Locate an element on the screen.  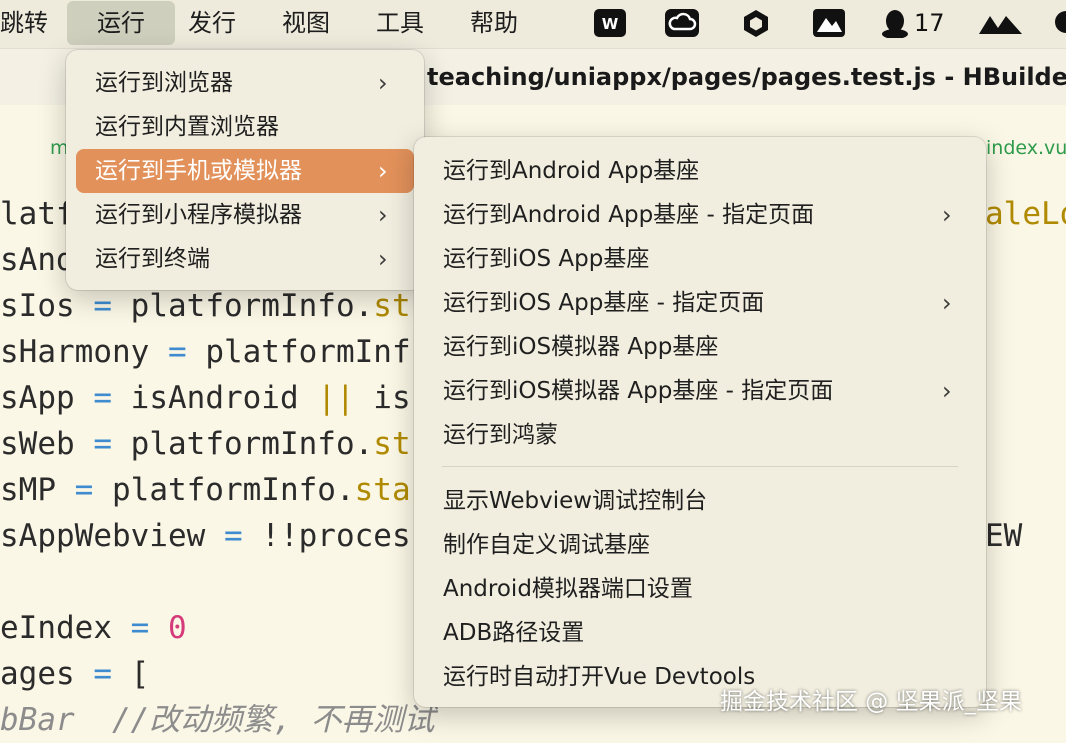
code-line: sMP = platformInfo.sta is located at coordinates (205, 490).